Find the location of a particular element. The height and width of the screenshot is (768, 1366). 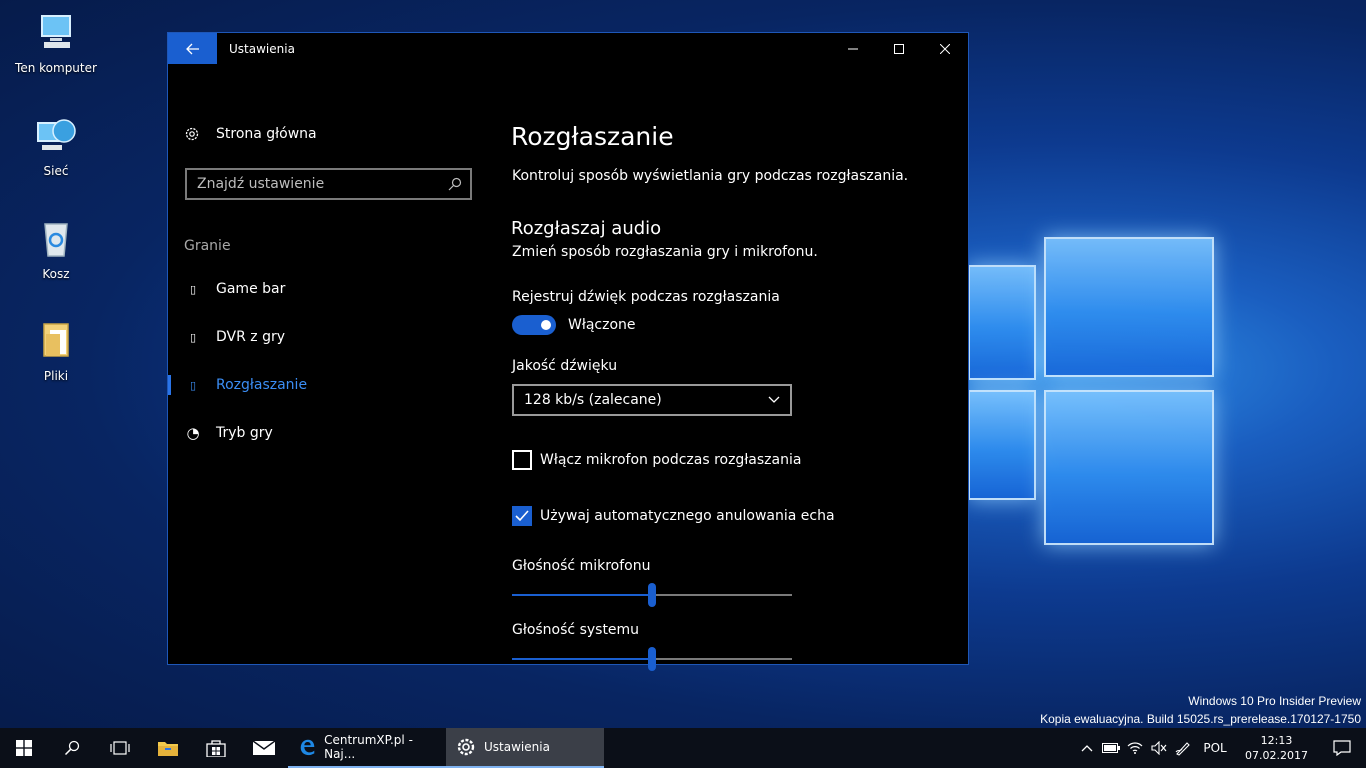

echo-checkbox is located at coordinates (522, 516).